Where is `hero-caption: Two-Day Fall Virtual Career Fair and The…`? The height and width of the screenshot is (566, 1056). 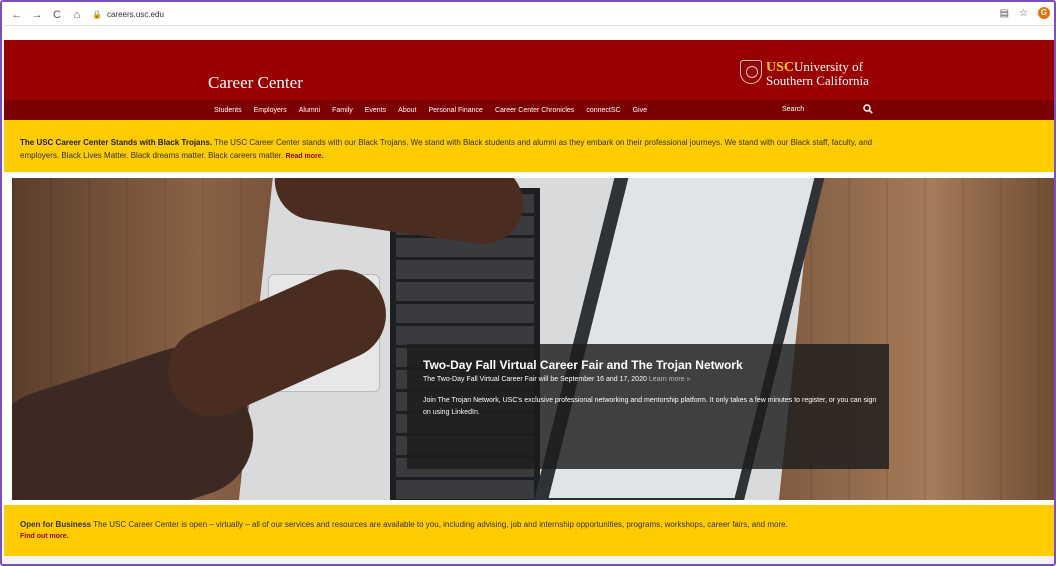 hero-caption: Two-Day Fall Virtual Career Fair and The… is located at coordinates (648, 406).